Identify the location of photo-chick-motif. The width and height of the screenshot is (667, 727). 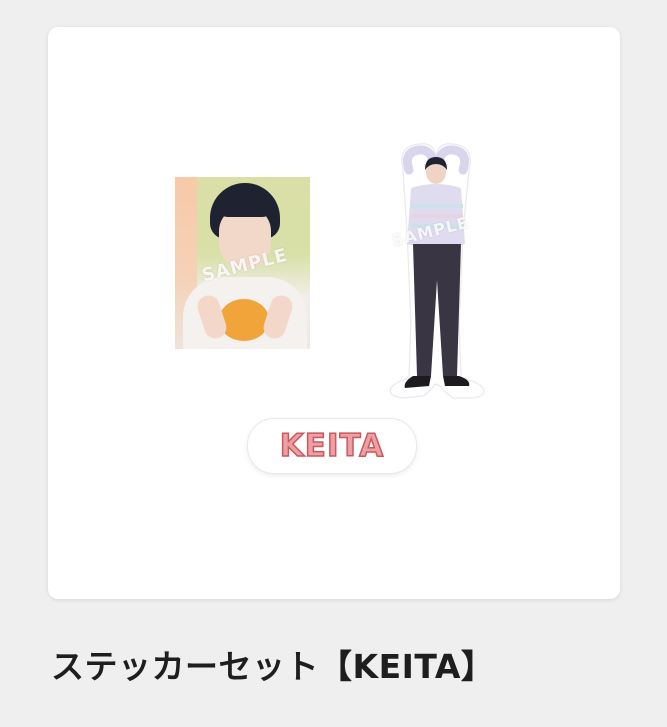
(244, 320).